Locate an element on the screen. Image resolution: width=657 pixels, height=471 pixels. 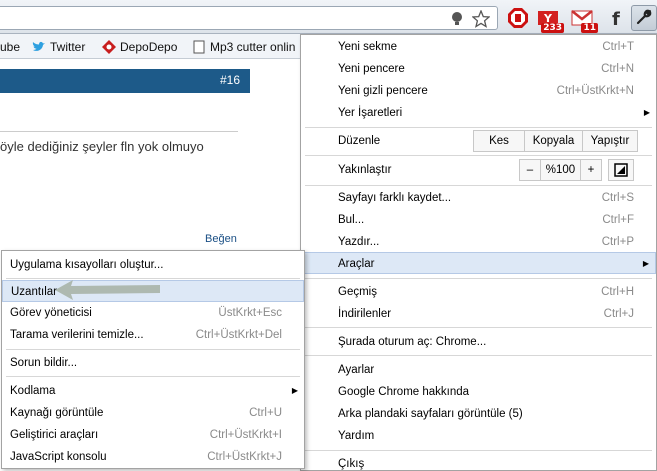
menu-item-settings: Ayarlar is located at coordinates (478, 370).